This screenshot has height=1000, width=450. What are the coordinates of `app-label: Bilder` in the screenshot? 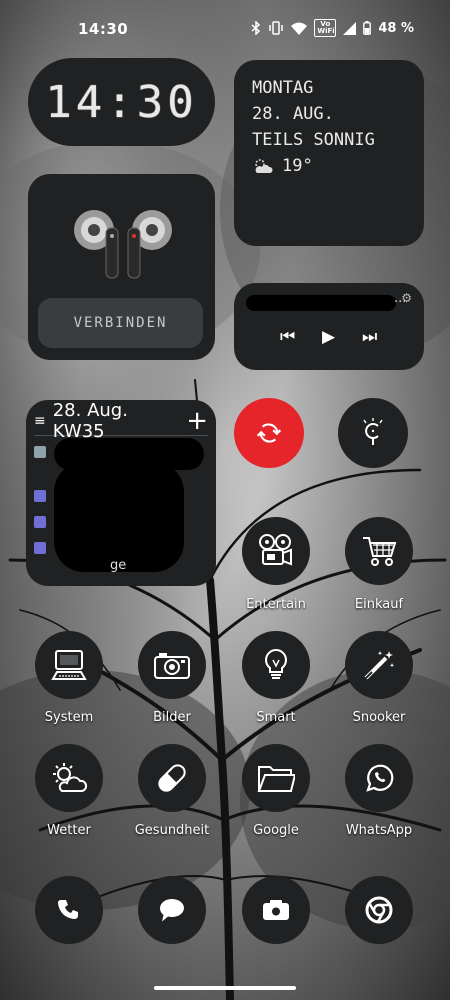 It's located at (172, 717).